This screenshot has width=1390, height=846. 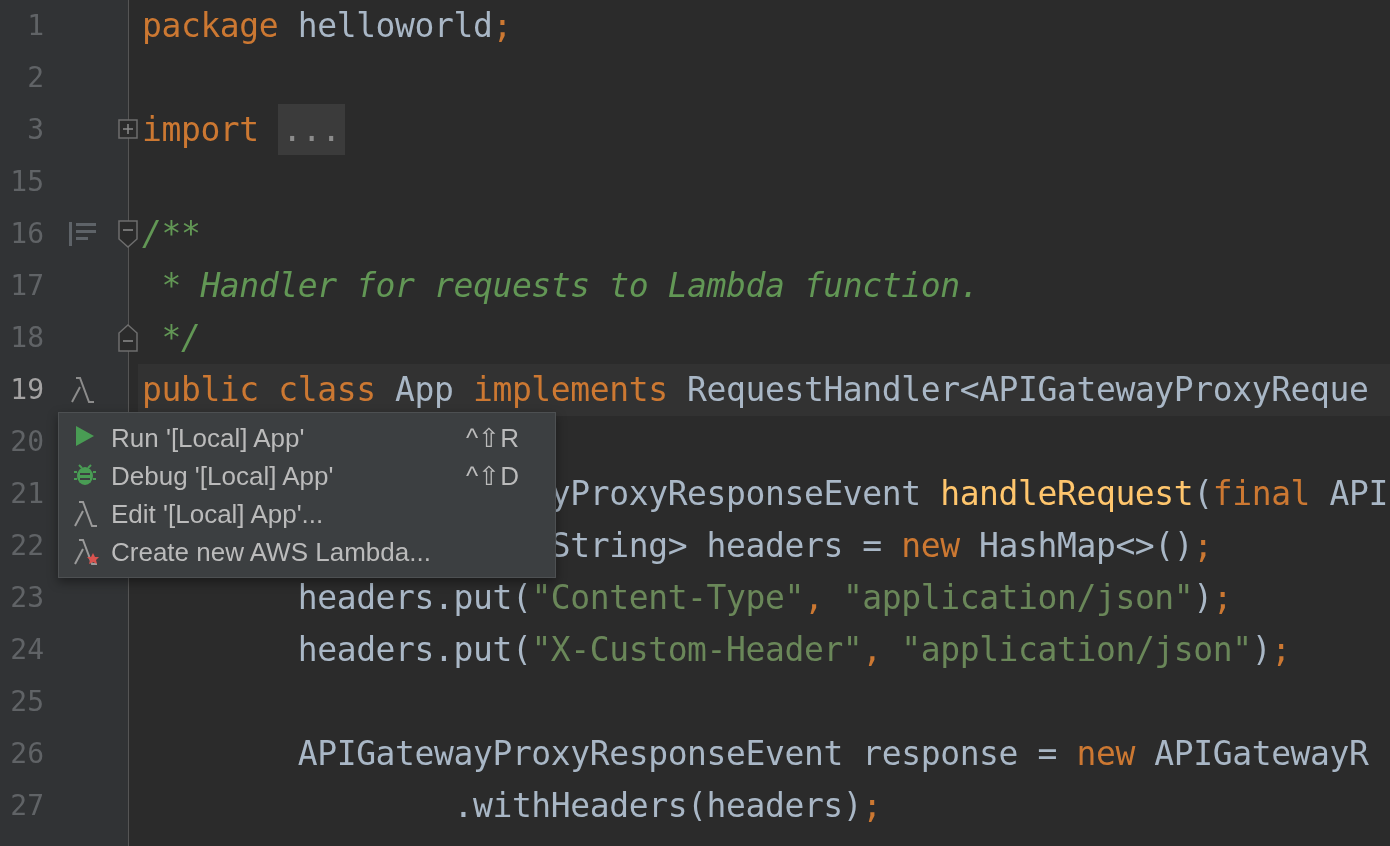 What do you see at coordinates (794, 650) in the screenshot?
I see `code-line: headers.put("X-Custom-Header", "application/json");` at bounding box center [794, 650].